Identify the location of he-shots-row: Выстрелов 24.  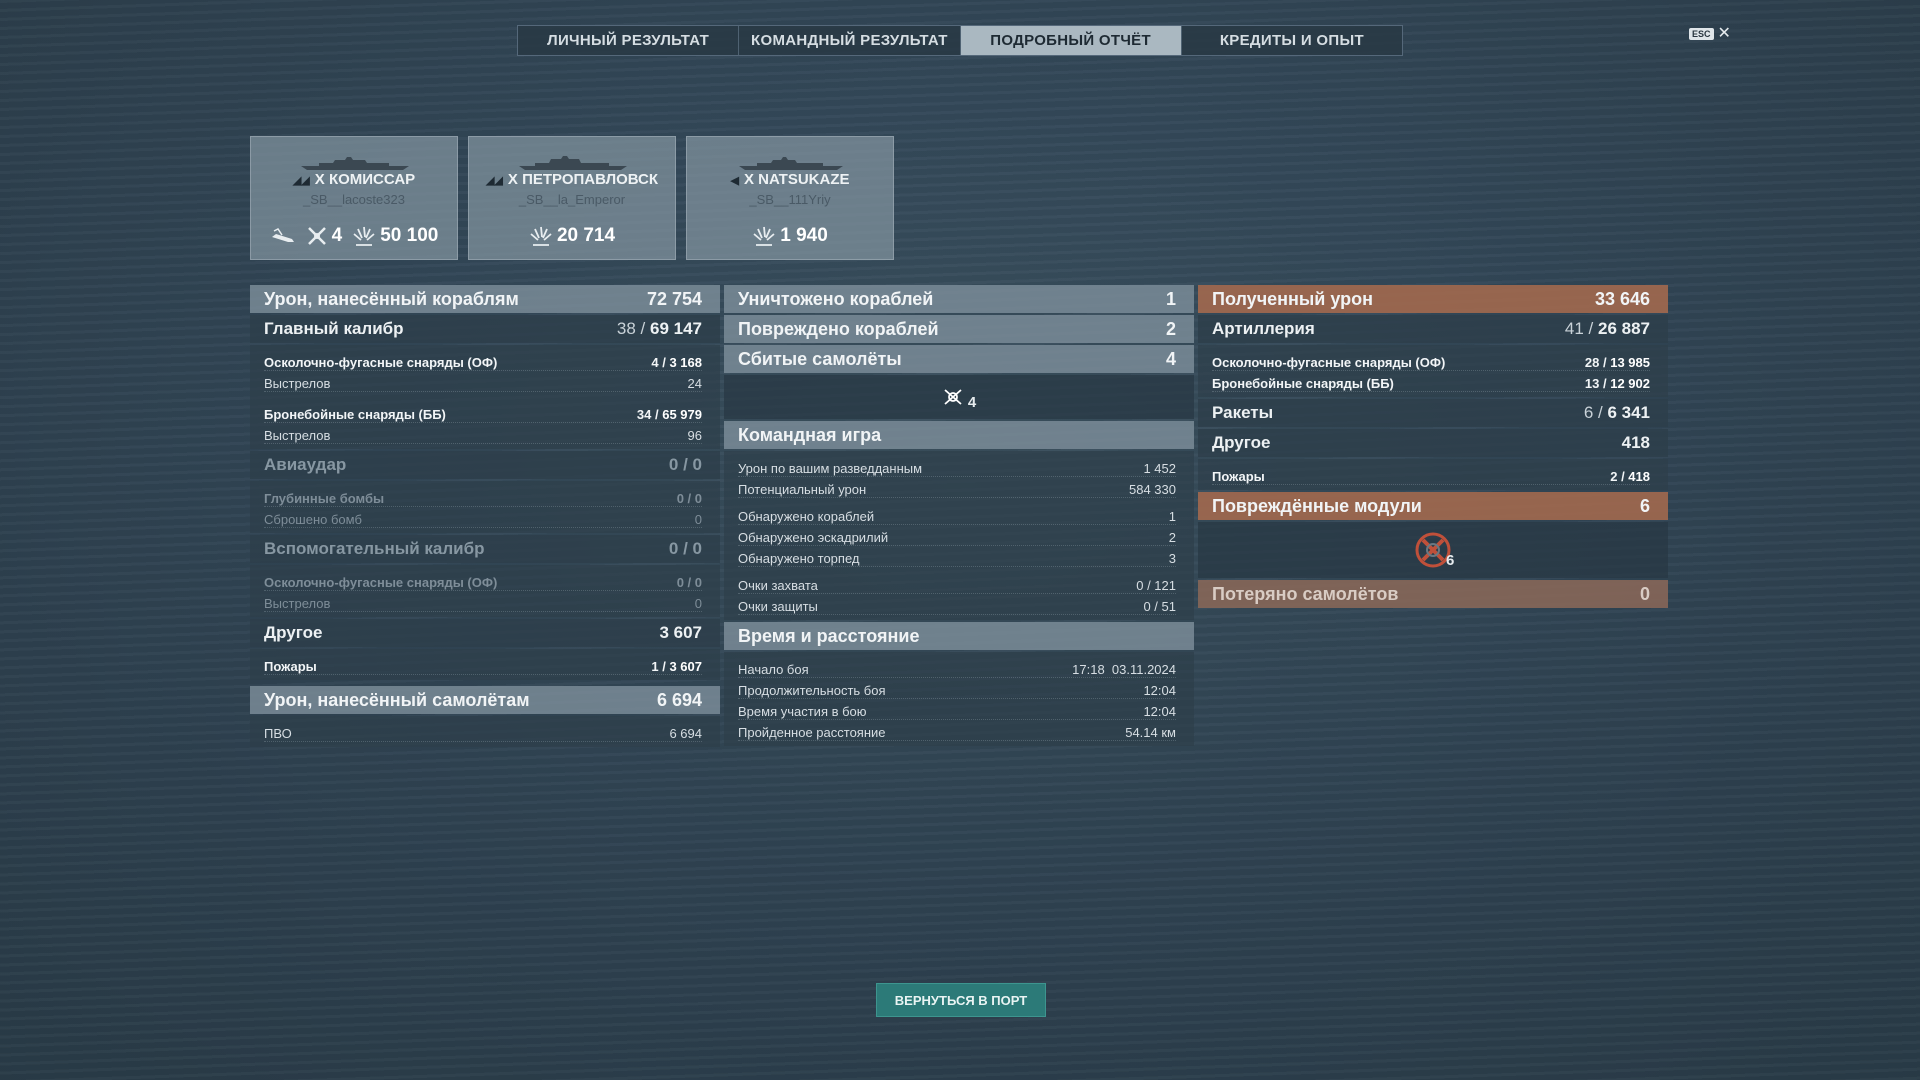
(483, 381).